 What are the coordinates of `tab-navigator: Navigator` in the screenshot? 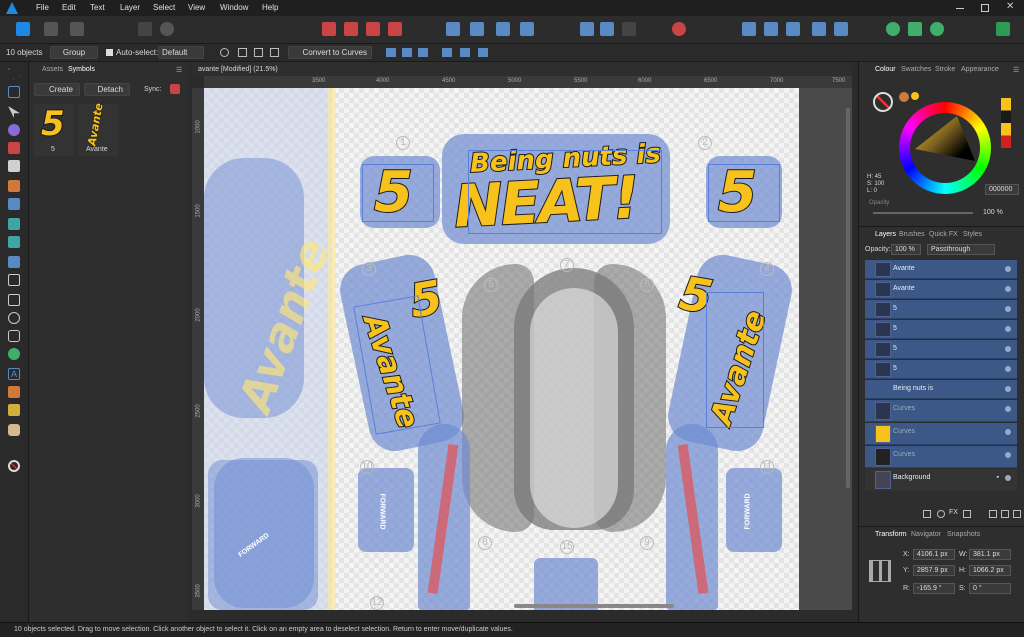 It's located at (926, 534).